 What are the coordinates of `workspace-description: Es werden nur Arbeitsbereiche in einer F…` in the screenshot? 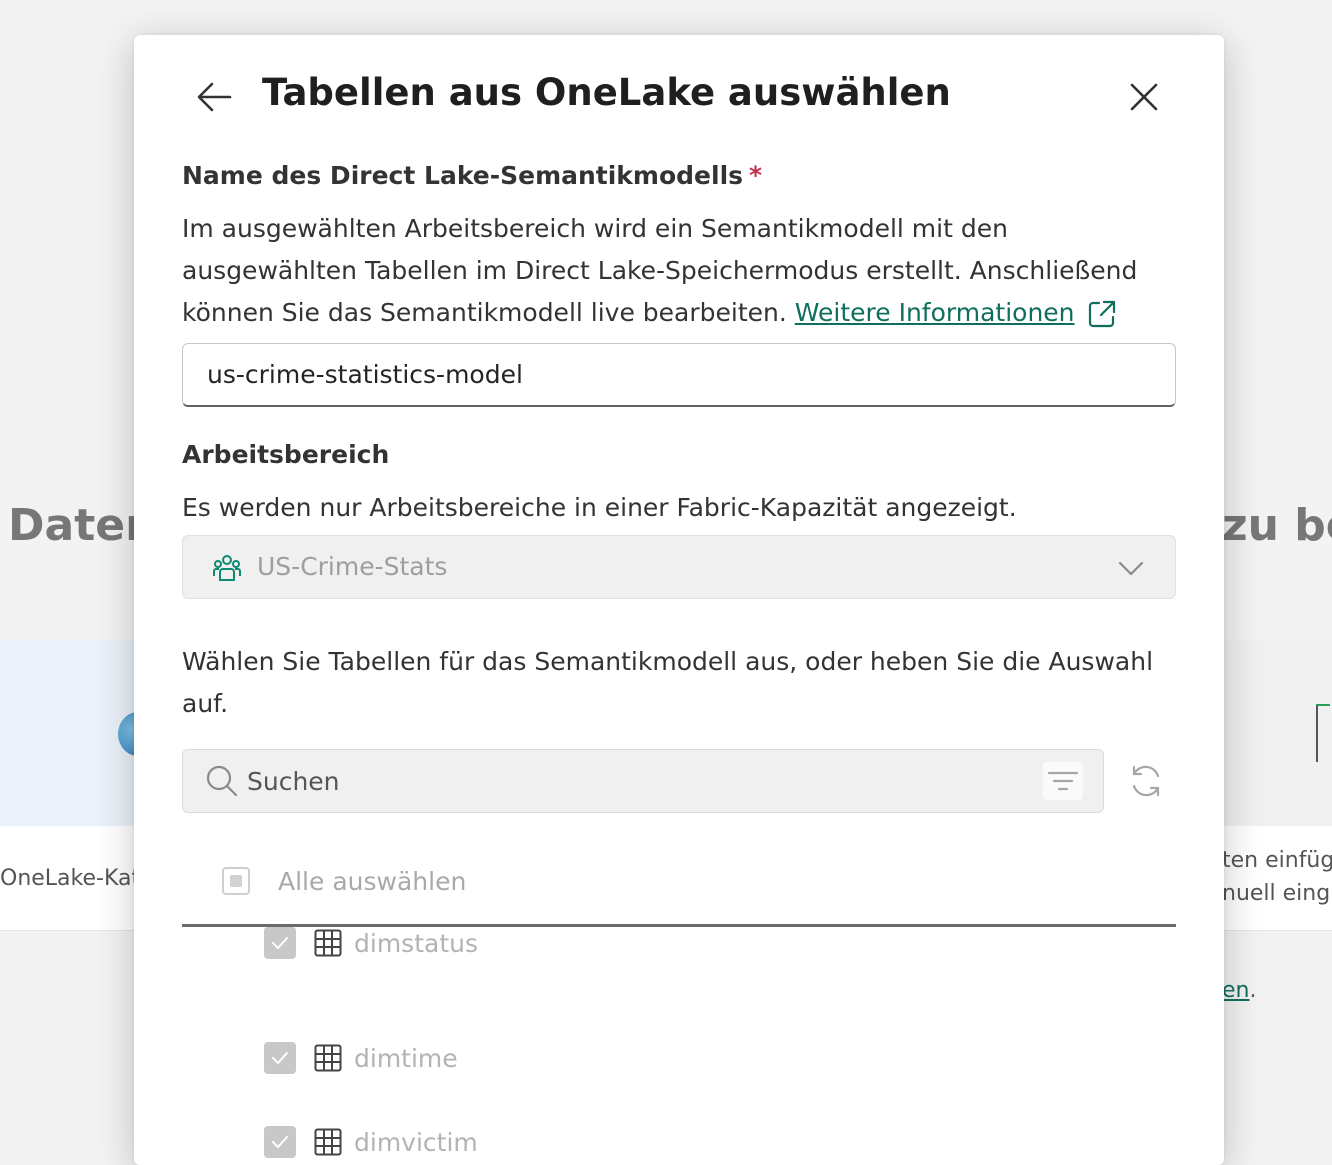 It's located at (599, 507).